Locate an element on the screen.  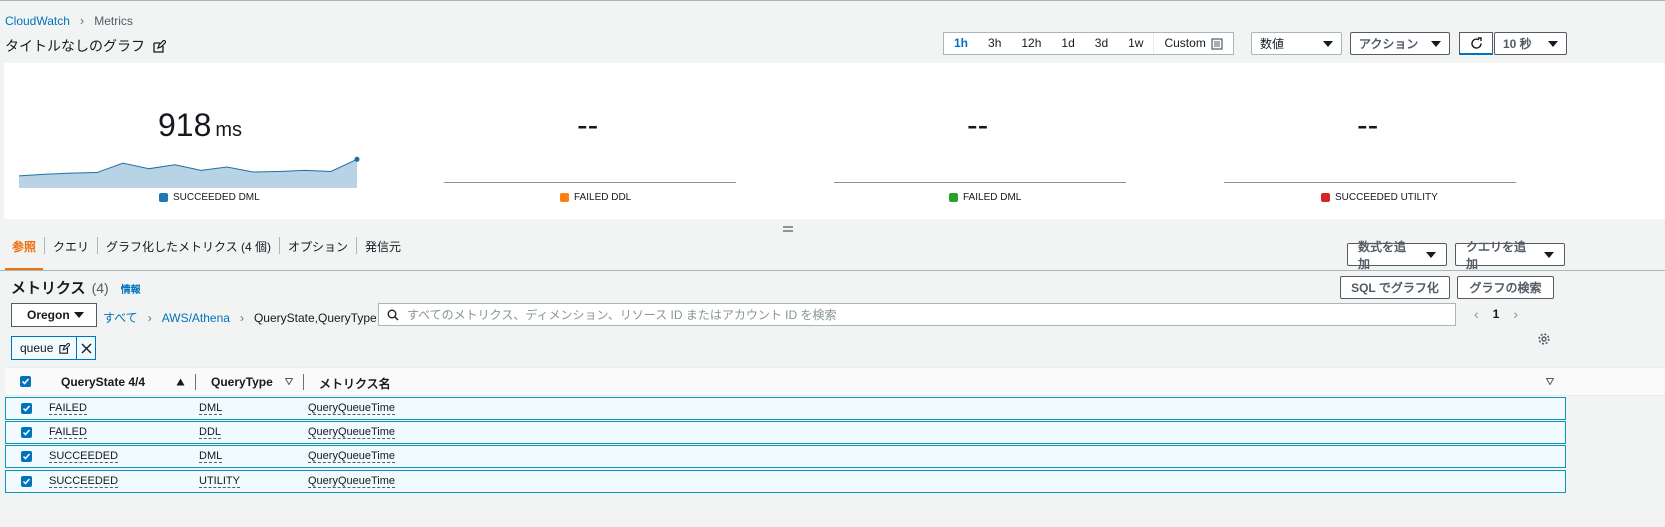
custom-label: Custom is located at coordinates (1185, 43).